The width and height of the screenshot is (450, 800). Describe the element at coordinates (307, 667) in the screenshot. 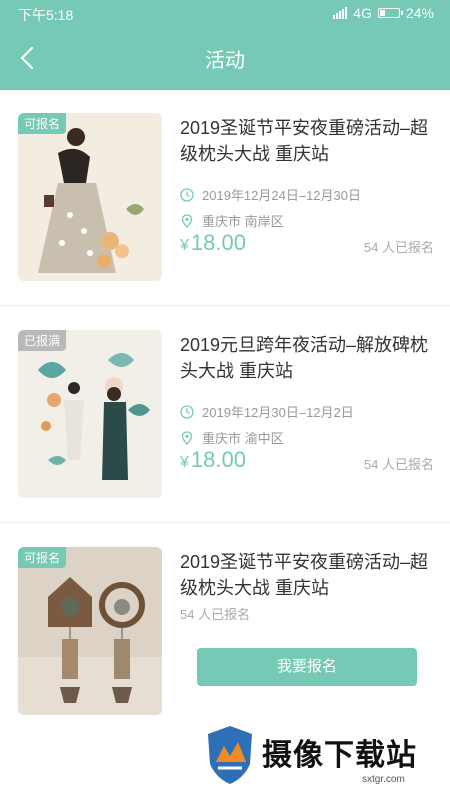

I see `signup-button: 我要报名` at that location.